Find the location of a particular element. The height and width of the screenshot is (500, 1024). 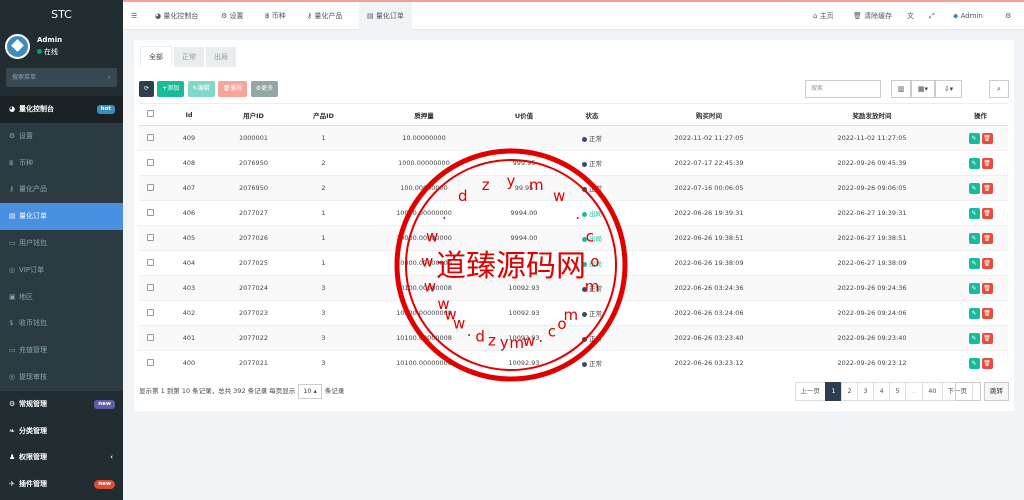

sidebar-search-input: 搜索菜单 ⌕ is located at coordinates (61, 77).